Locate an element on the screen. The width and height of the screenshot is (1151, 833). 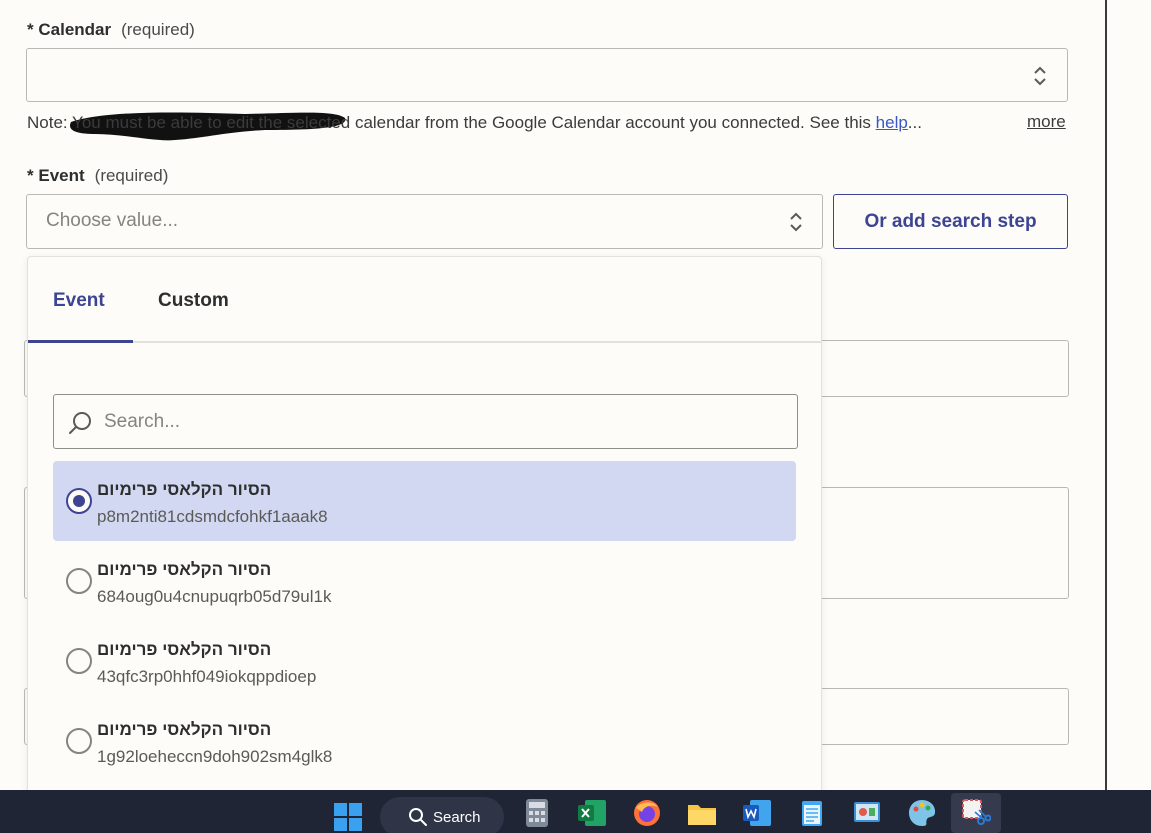
taskbar-search-label: Search is located at coordinates (457, 817).